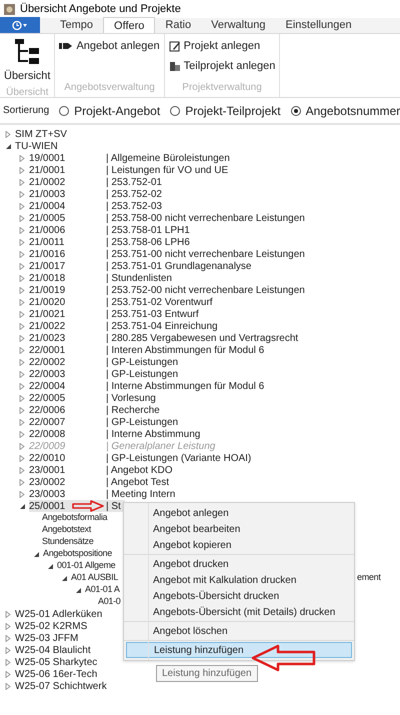 The image size is (400, 715). Describe the element at coordinates (148, 386) in the screenshot. I see `tree-item: 22/0004 | Interne Abstimmungen für Modul 6` at that location.